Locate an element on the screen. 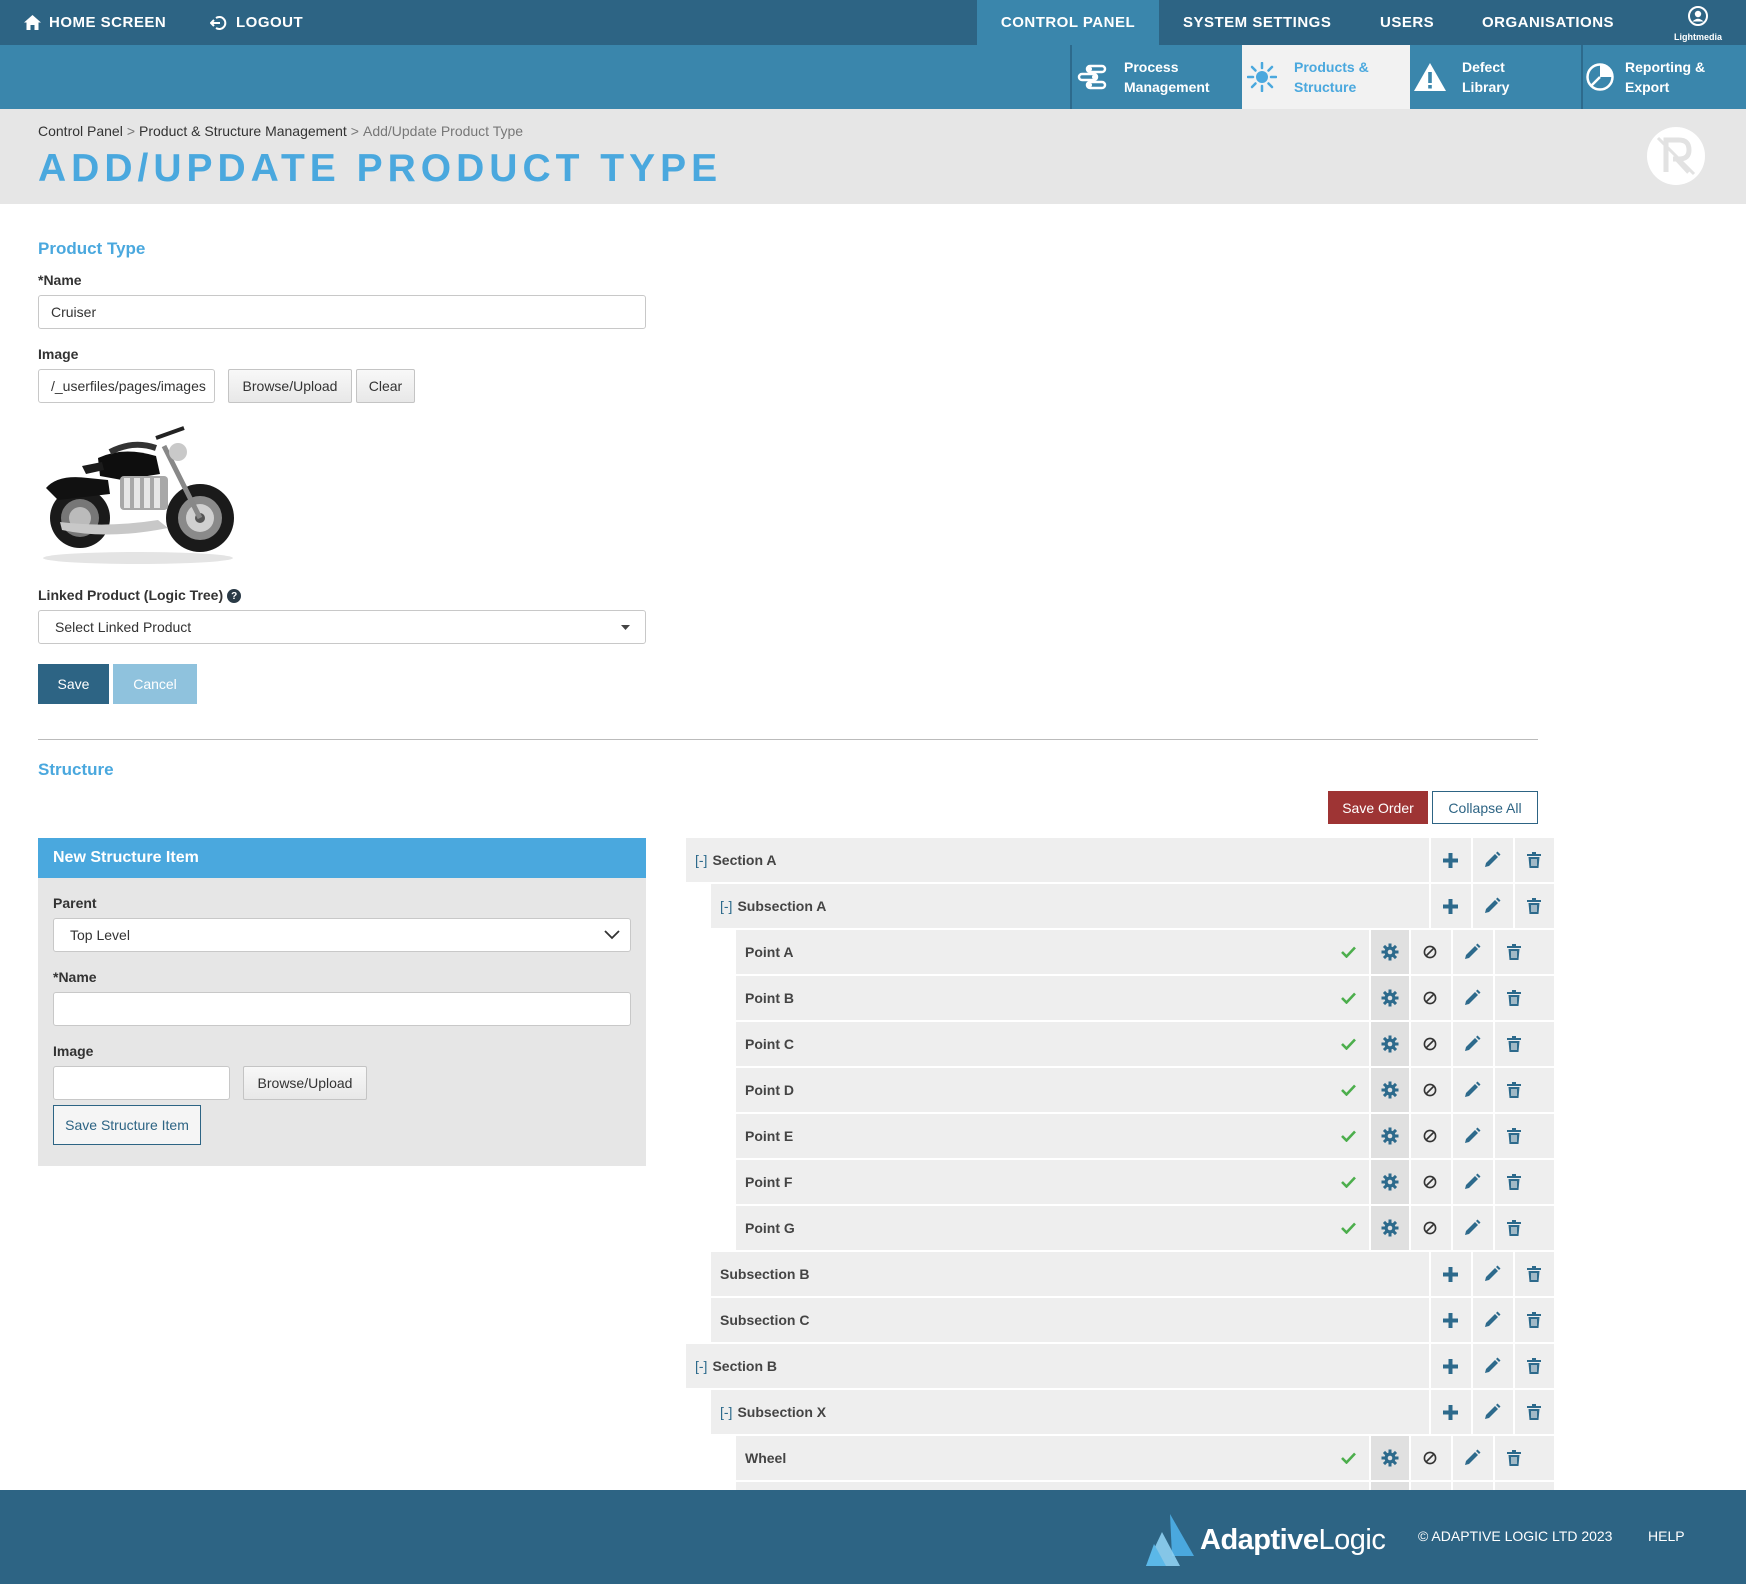 The image size is (1746, 1584). tree-point-row: Point C is located at coordinates (1145, 1044).